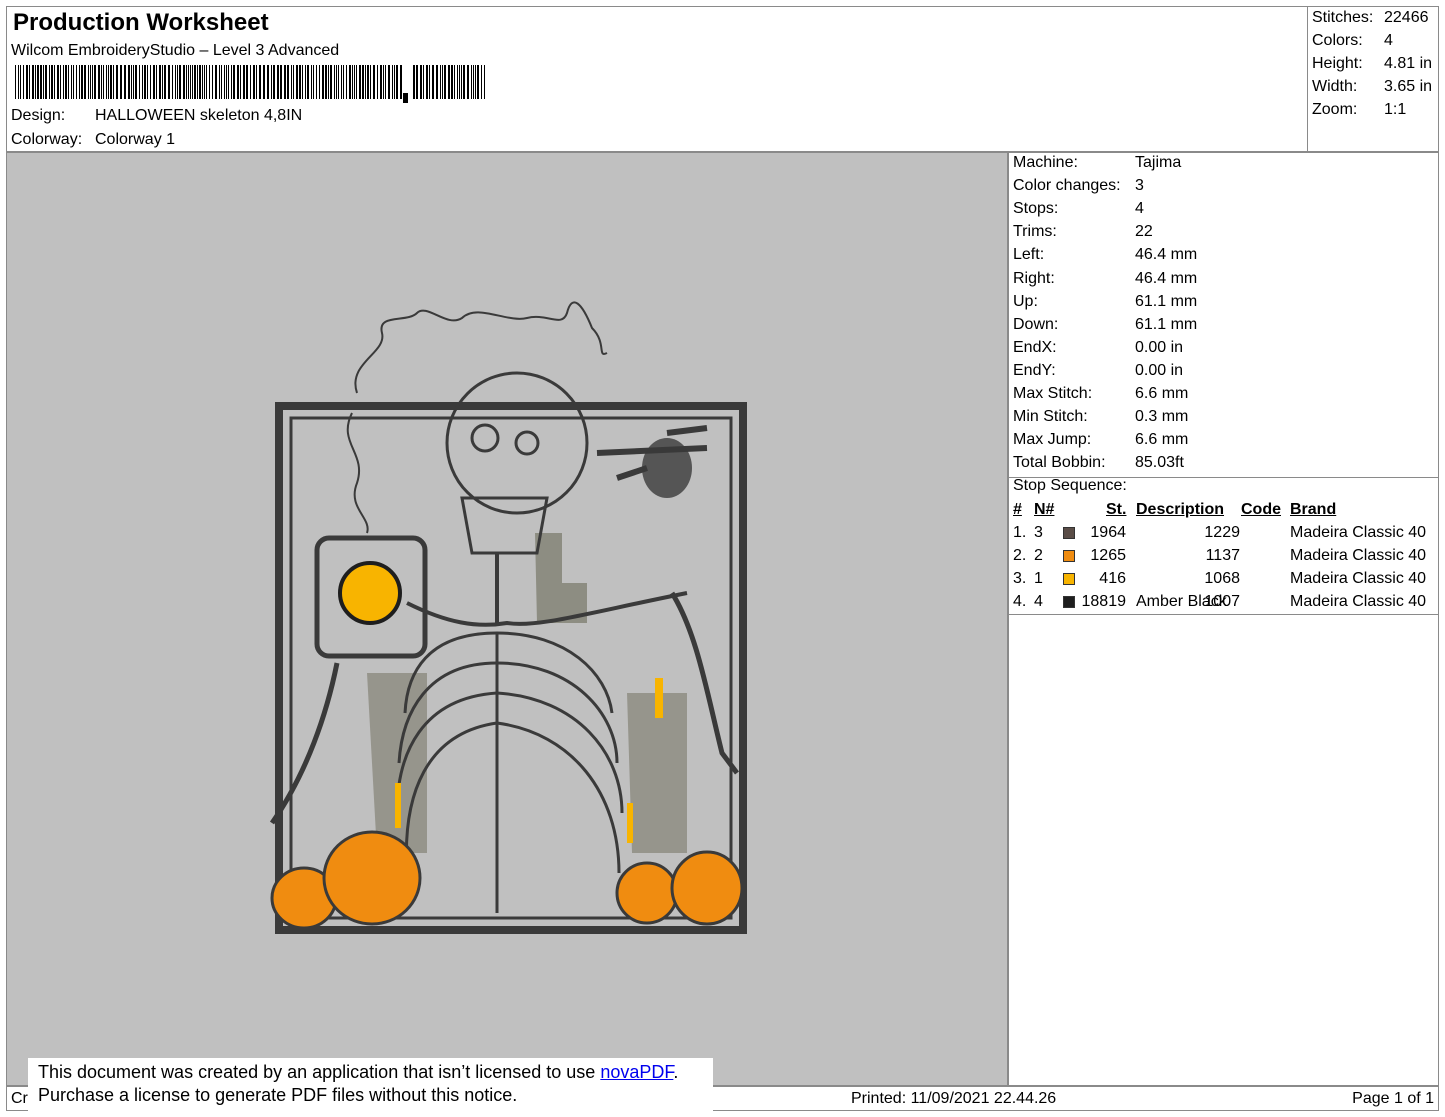 The width and height of the screenshot is (1445, 1117). I want to click on machine-info-row: Max Stitch: 6.6 mm, so click(1100, 394).